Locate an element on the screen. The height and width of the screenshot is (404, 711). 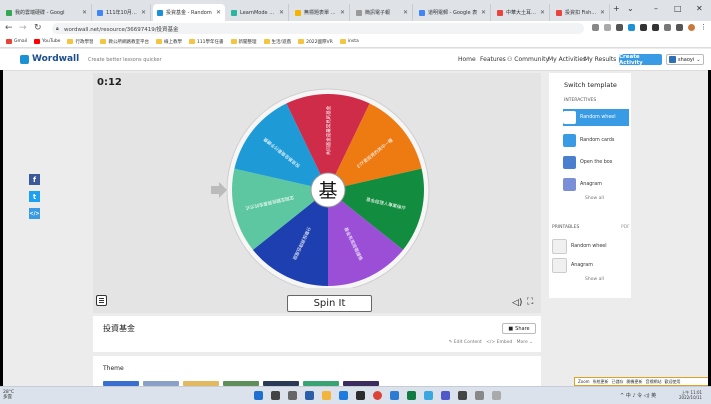
tab-favicon-icon is located at coordinates (422, 12).